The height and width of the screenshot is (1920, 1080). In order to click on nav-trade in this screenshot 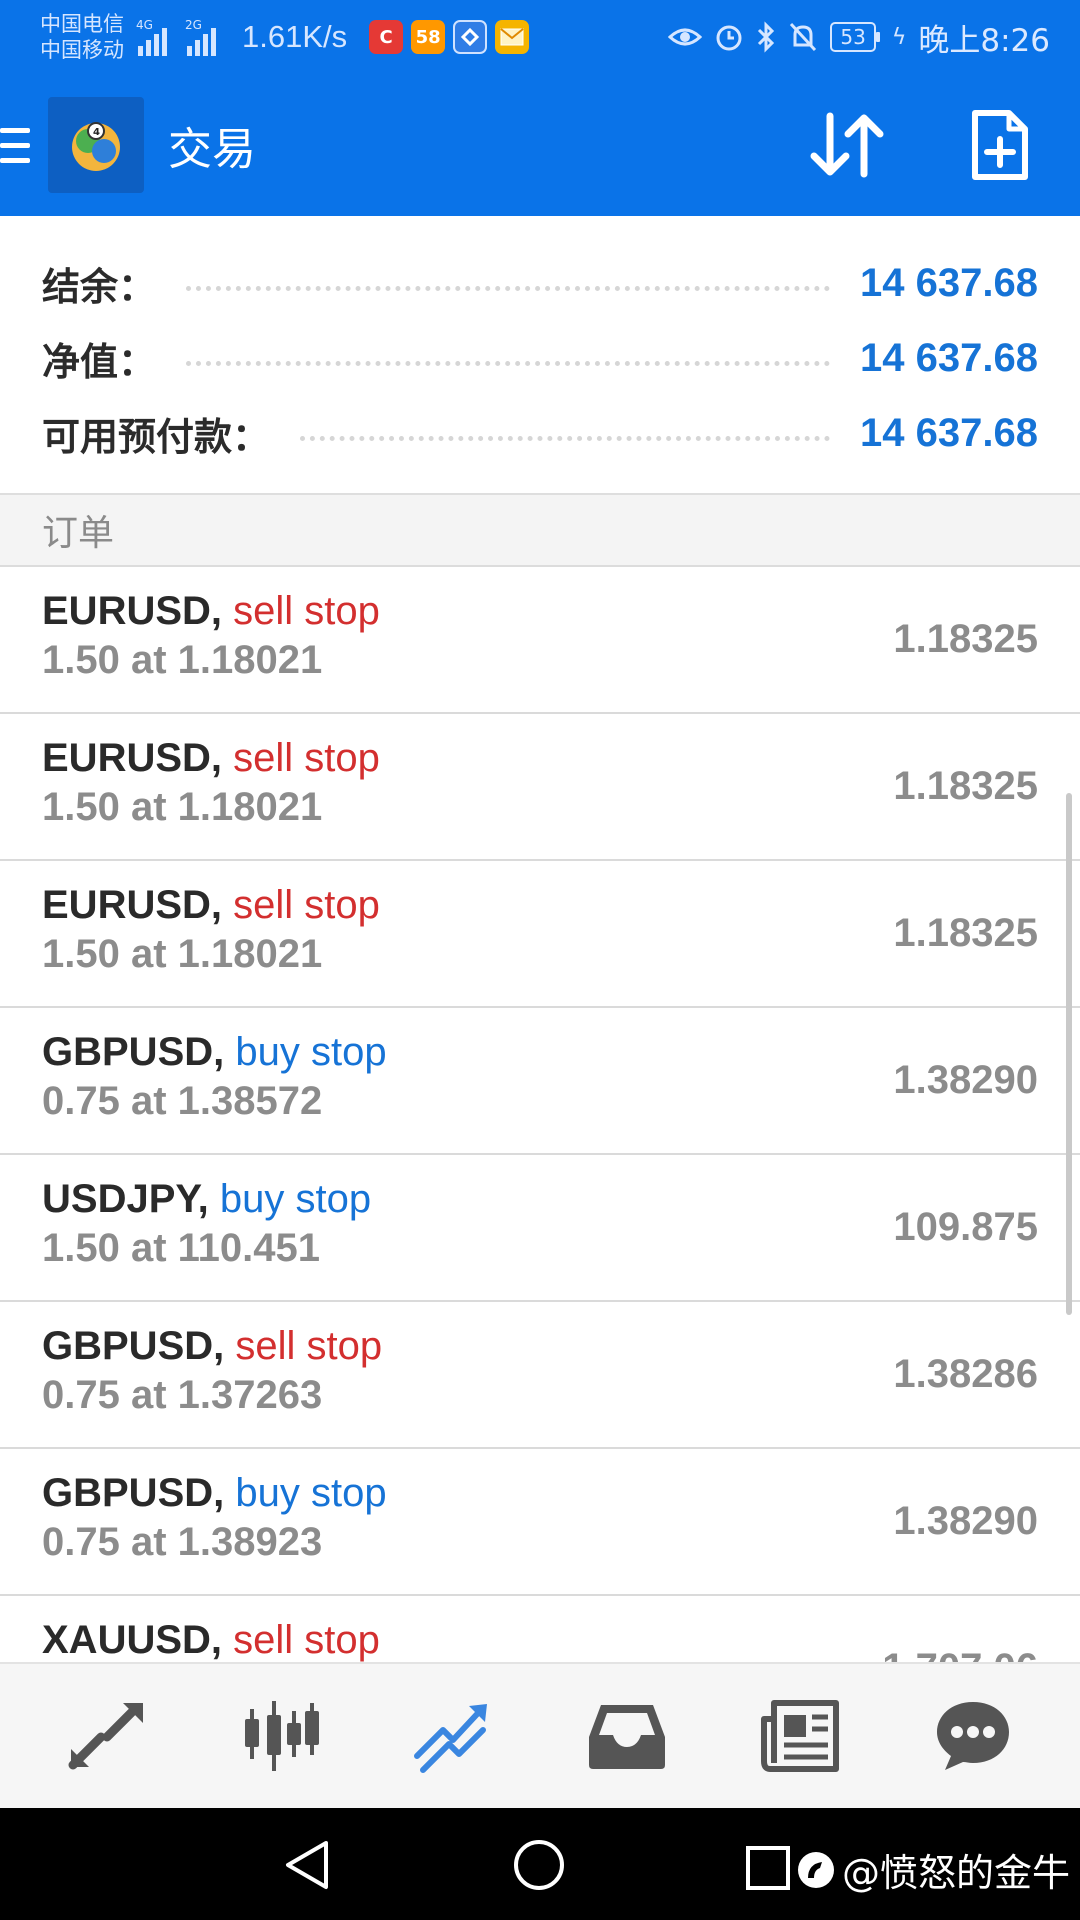, I will do `click(453, 1736)`.